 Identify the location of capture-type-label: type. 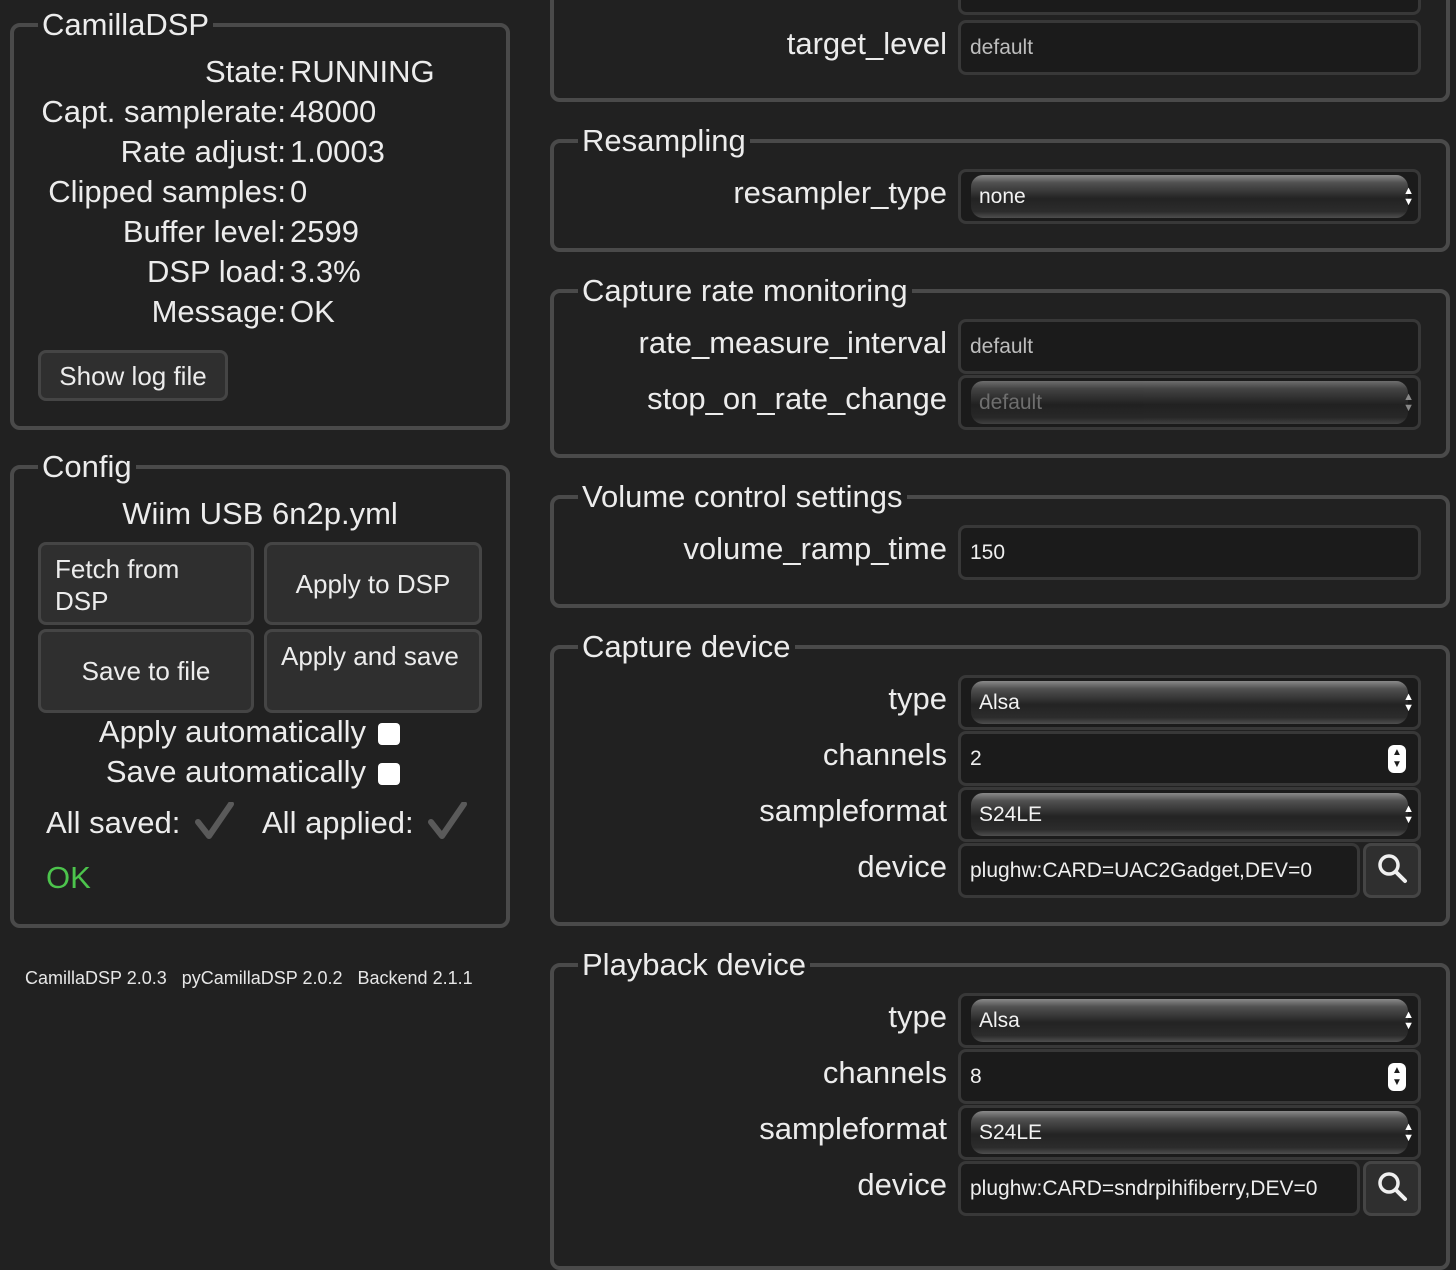
(917, 698).